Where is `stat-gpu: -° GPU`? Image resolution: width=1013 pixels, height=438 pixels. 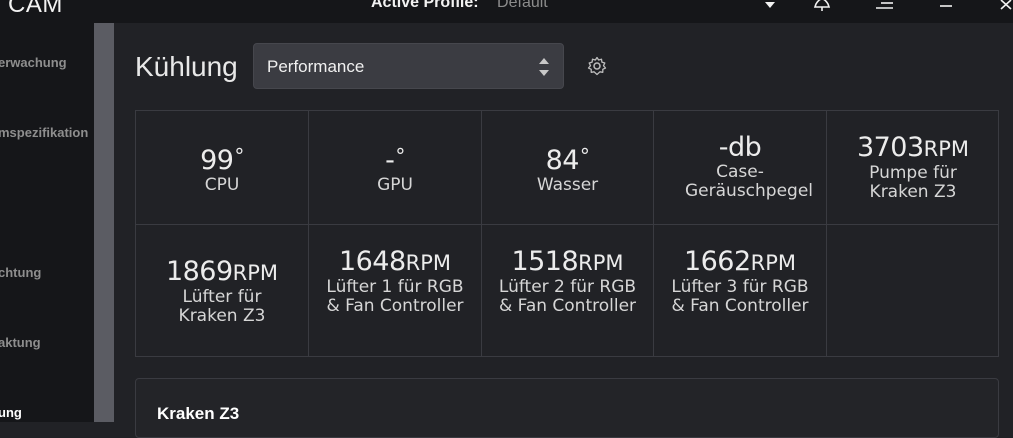 stat-gpu: -° GPU is located at coordinates (395, 168).